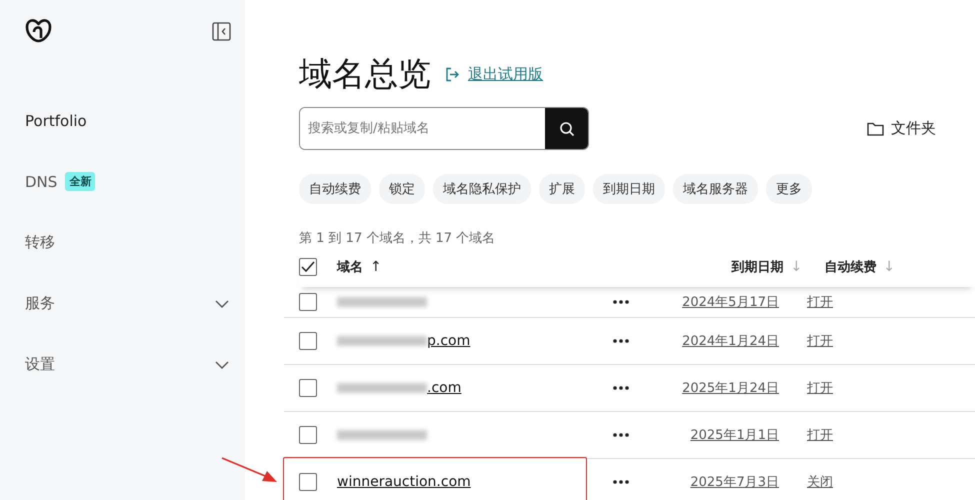  What do you see at coordinates (850, 267) in the screenshot?
I see `column-header: 自动续费` at bounding box center [850, 267].